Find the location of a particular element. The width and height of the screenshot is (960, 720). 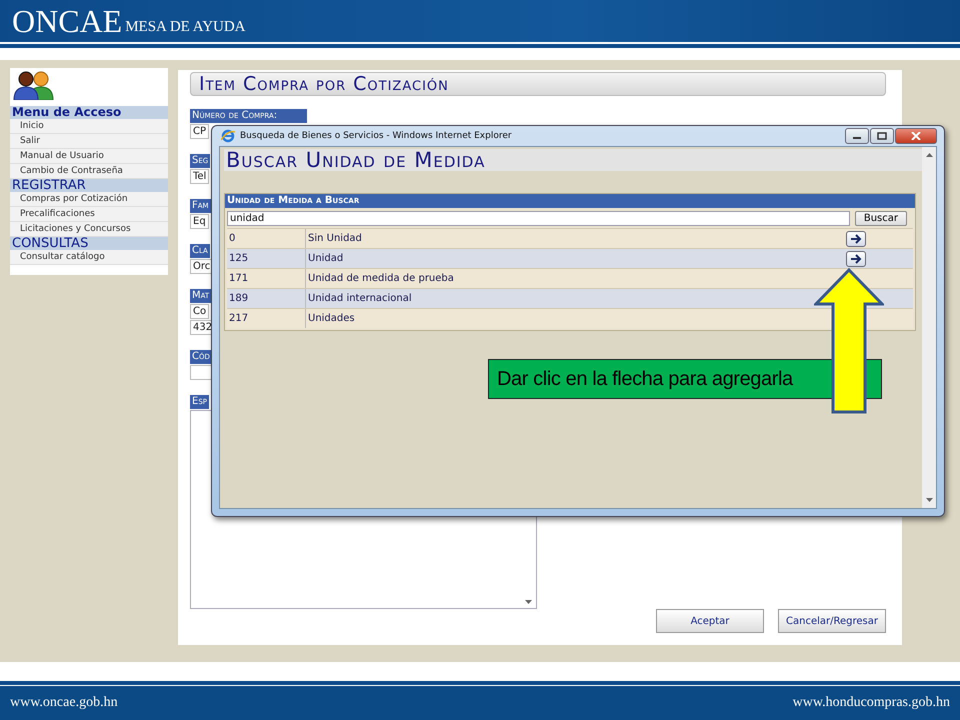

menu-item: Inicio is located at coordinates (89, 126).